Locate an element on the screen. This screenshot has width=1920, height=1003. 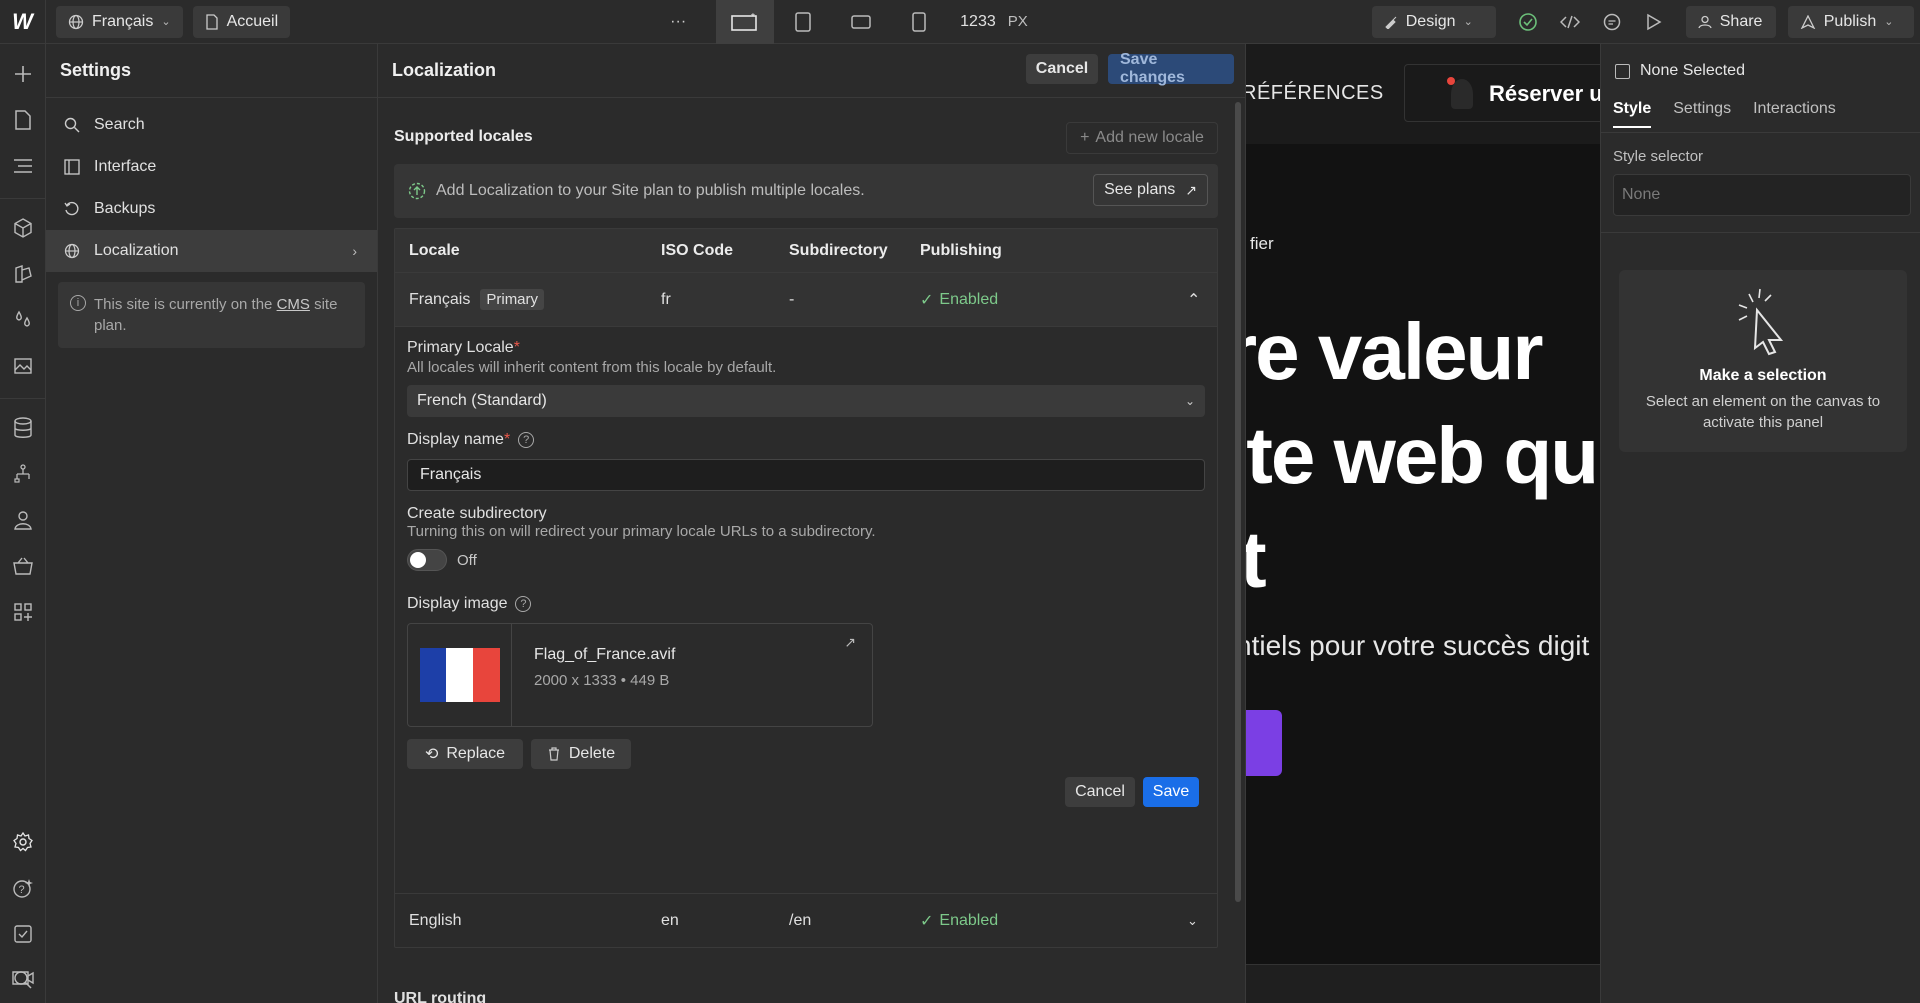
detail-cancel-button: Cancel is located at coordinates (1100, 792).